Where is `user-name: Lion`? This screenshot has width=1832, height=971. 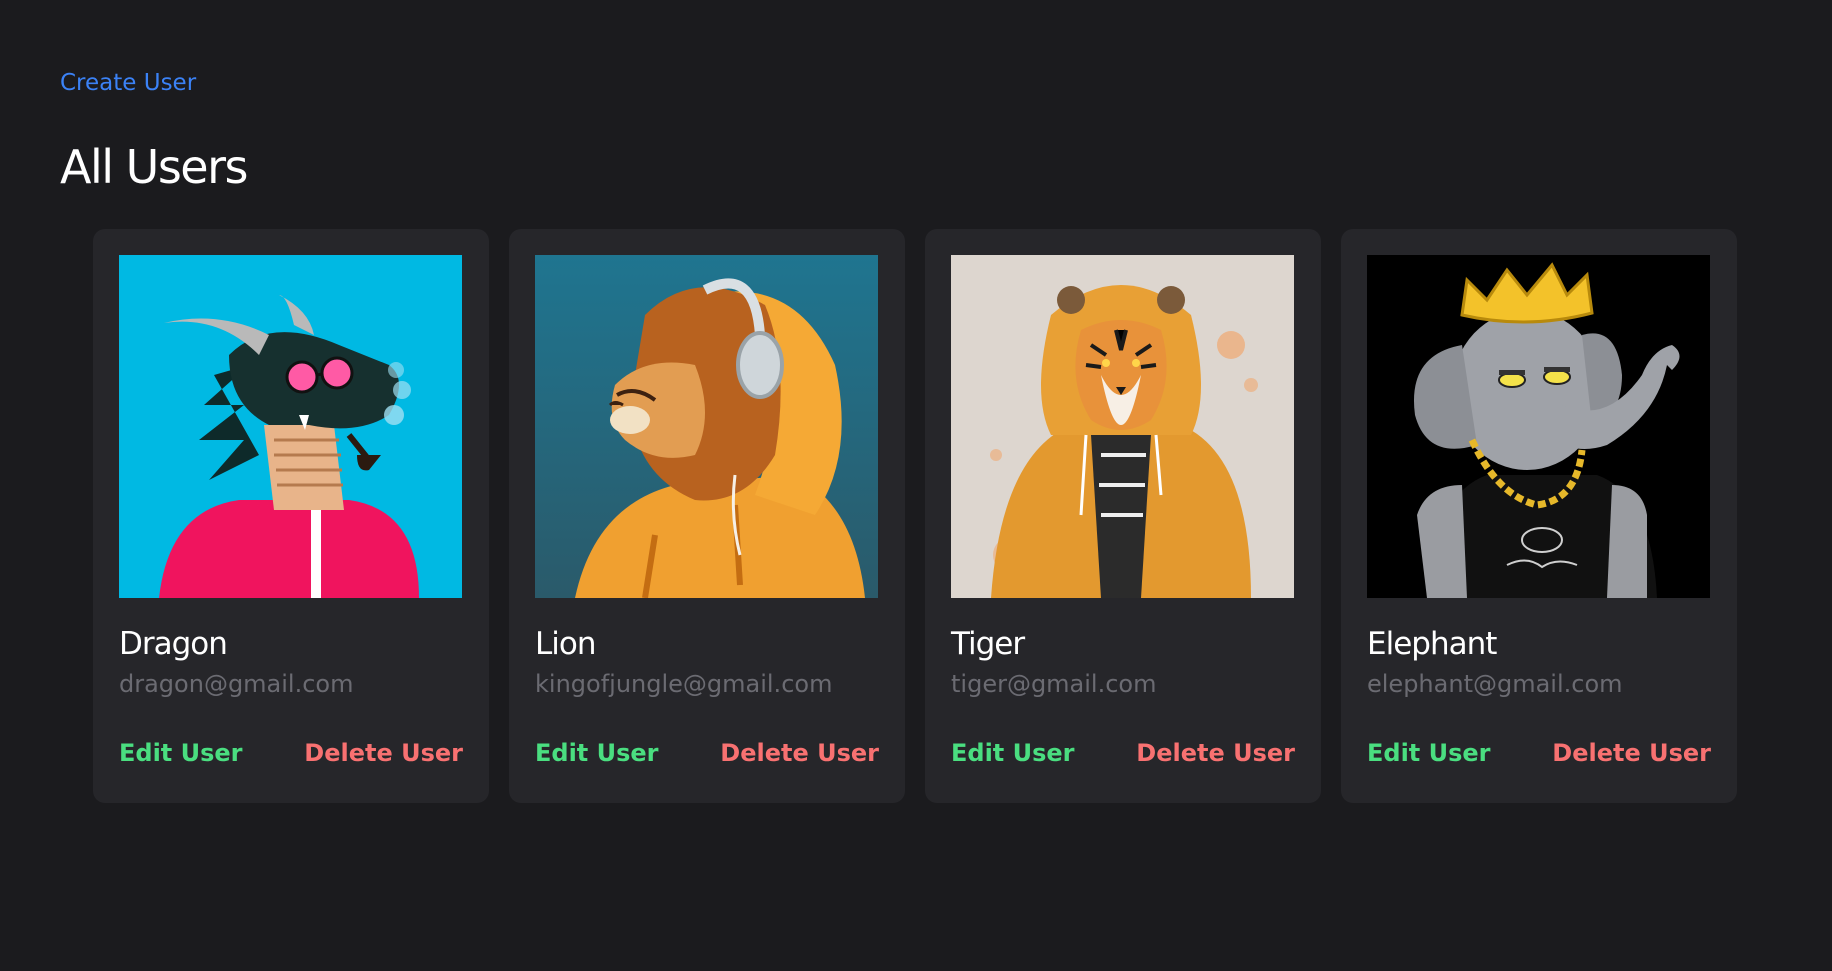
user-name: Lion is located at coordinates (566, 644).